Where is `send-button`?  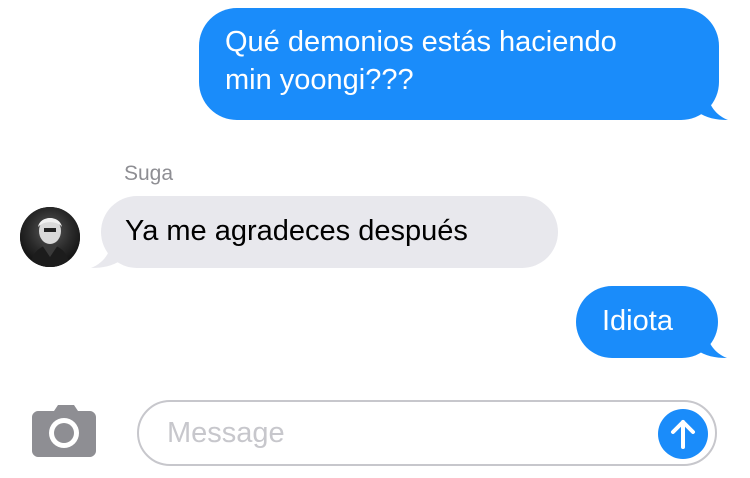 send-button is located at coordinates (683, 434).